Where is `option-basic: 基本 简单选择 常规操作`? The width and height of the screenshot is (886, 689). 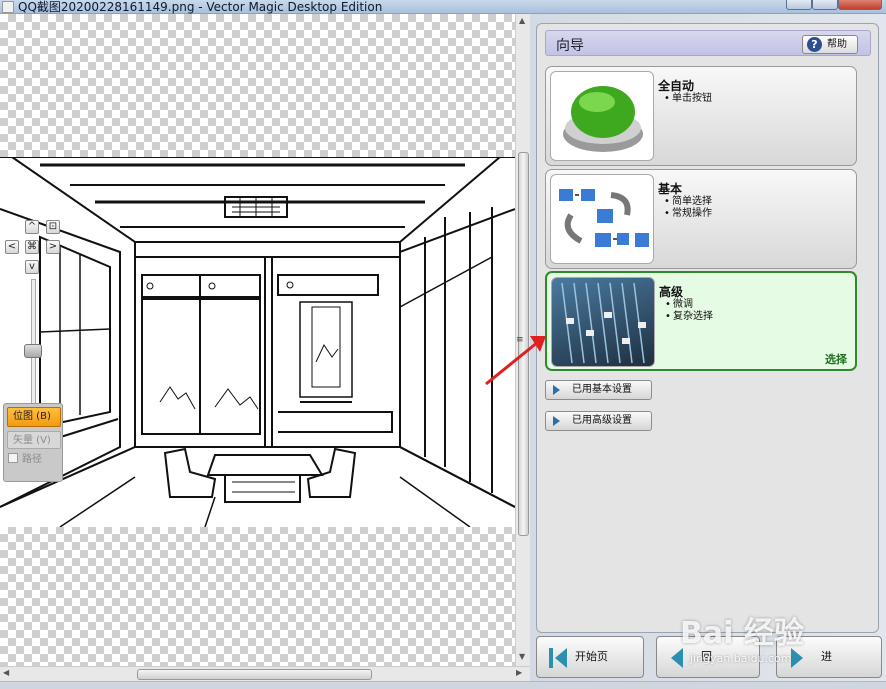 option-basic: 基本 简单选择 常规操作 is located at coordinates (701, 219).